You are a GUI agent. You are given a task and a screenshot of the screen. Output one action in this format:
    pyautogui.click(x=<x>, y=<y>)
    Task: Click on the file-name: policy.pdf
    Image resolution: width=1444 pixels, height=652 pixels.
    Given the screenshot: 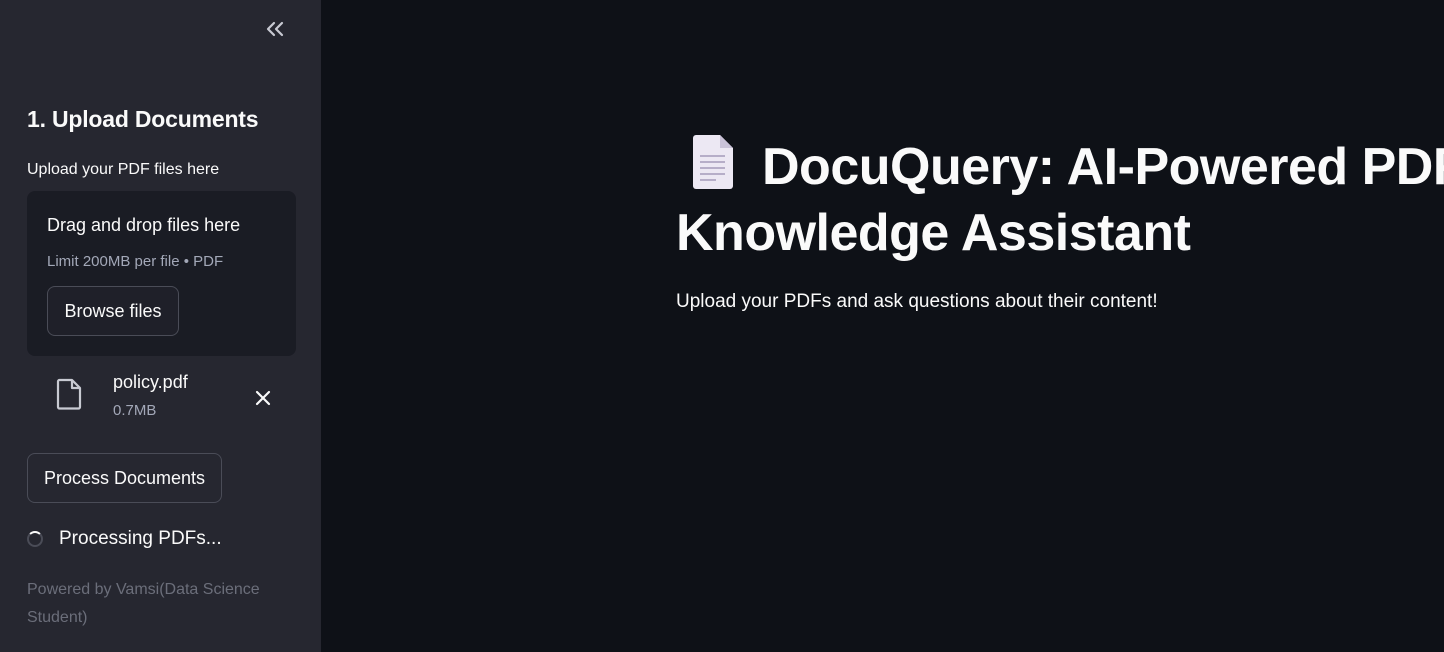 What is the action you would take?
    pyautogui.click(x=150, y=382)
    